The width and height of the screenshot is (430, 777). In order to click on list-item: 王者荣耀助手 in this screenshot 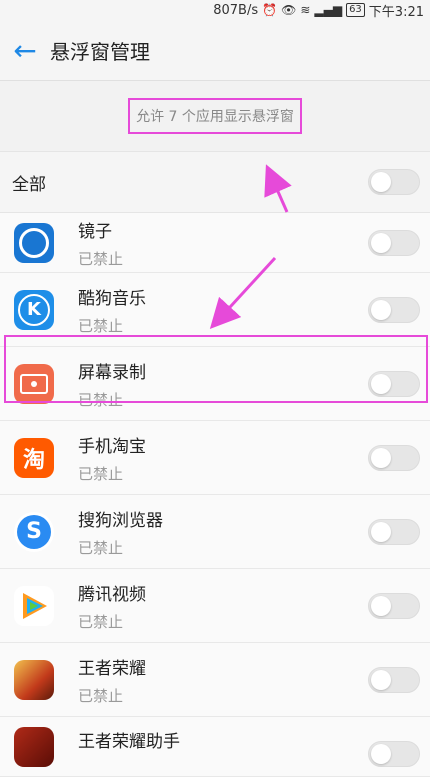, I will do `click(215, 747)`.